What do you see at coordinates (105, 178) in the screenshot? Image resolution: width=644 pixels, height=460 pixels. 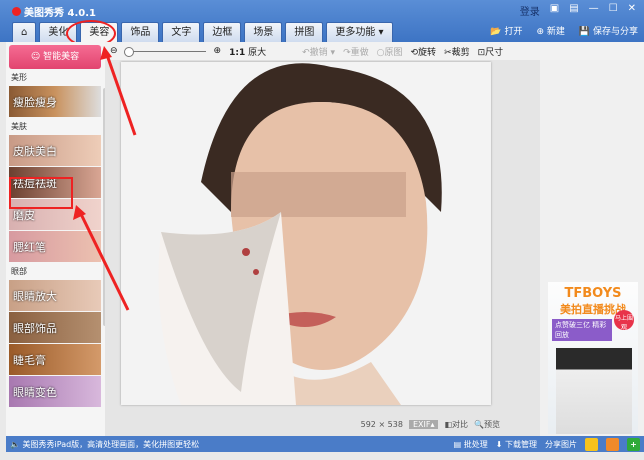 I see `annotation-arrows` at bounding box center [105, 178].